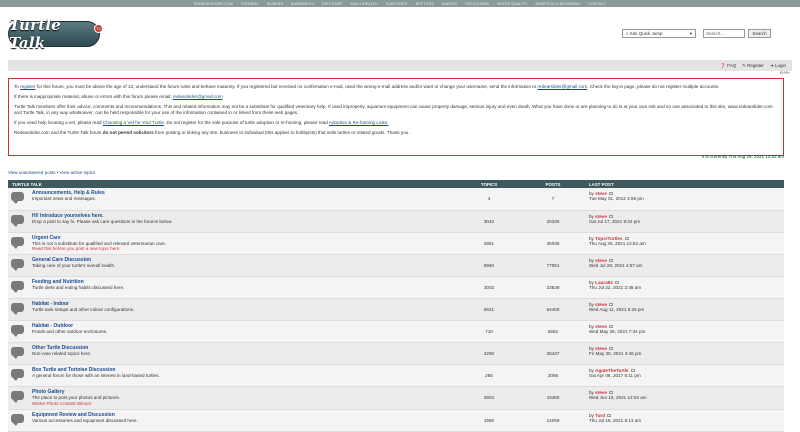  What do you see at coordinates (489, 184) in the screenshot?
I see `topics-column-header: TOPICS` at bounding box center [489, 184].